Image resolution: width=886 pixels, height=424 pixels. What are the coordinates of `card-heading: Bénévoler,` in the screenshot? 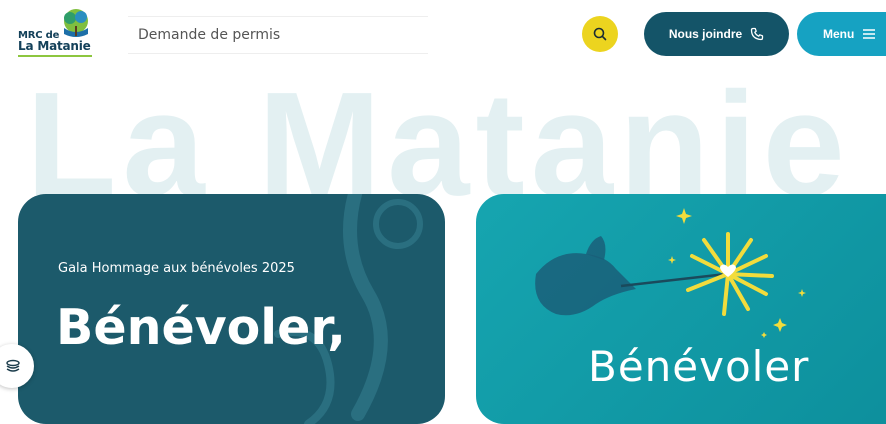 It's located at (201, 327).